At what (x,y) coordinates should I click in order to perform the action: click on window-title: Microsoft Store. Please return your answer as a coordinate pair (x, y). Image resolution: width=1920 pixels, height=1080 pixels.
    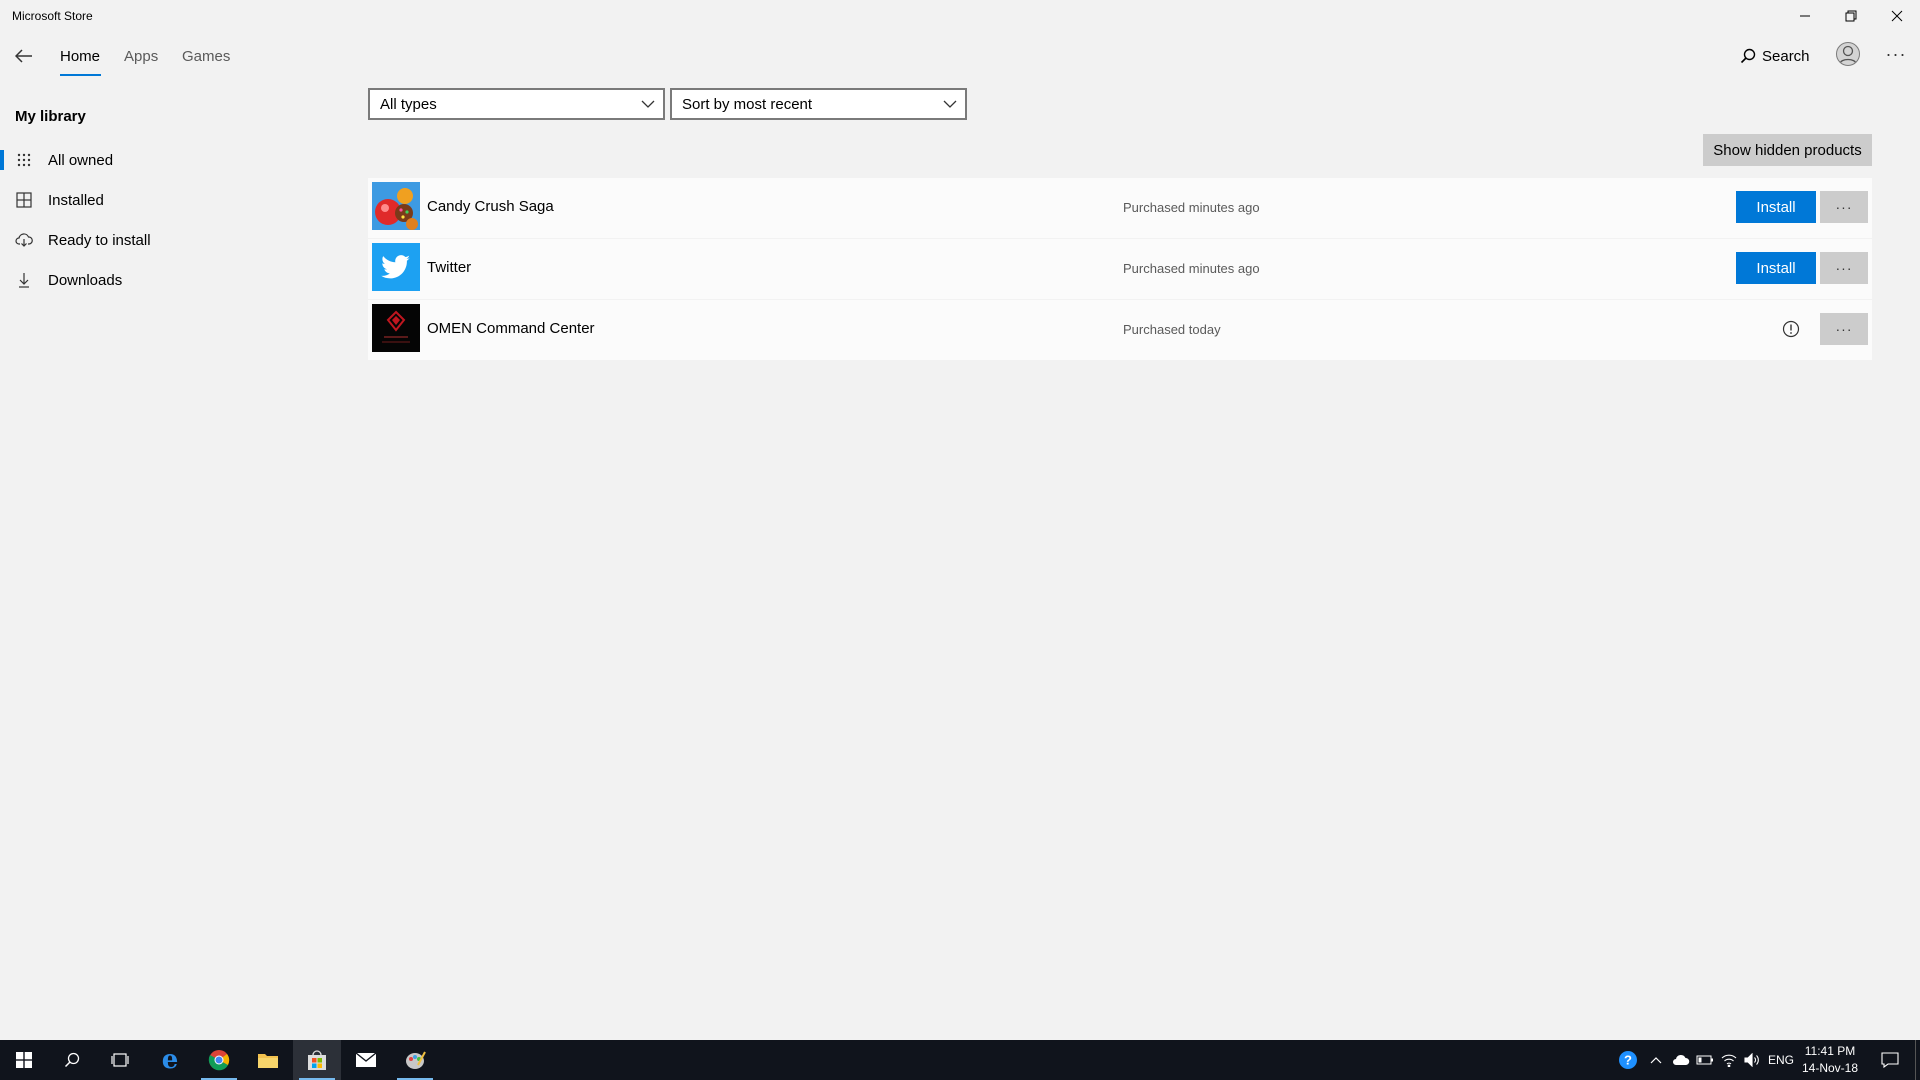
    Looking at the image, I should click on (52, 16).